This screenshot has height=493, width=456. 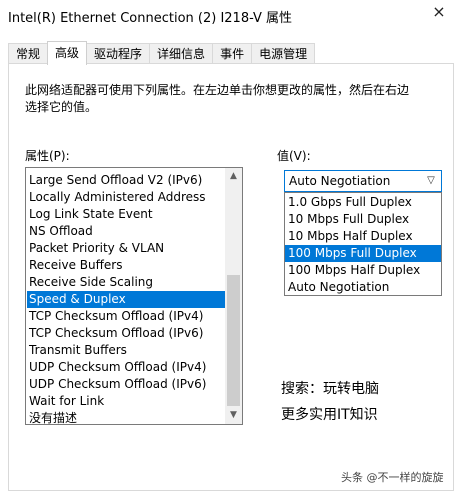 I want to click on property-item: Locally Administered Address, so click(x=126, y=197).